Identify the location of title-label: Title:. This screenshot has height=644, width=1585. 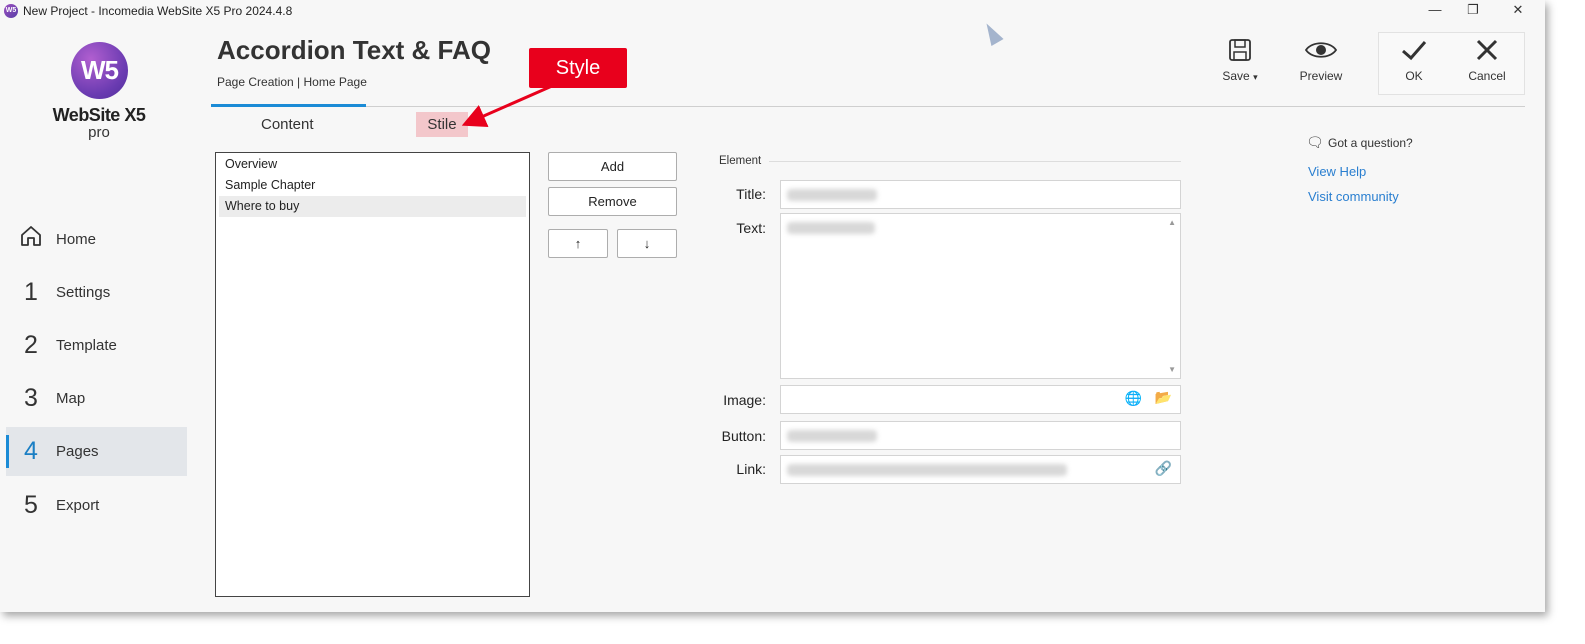
(751, 194).